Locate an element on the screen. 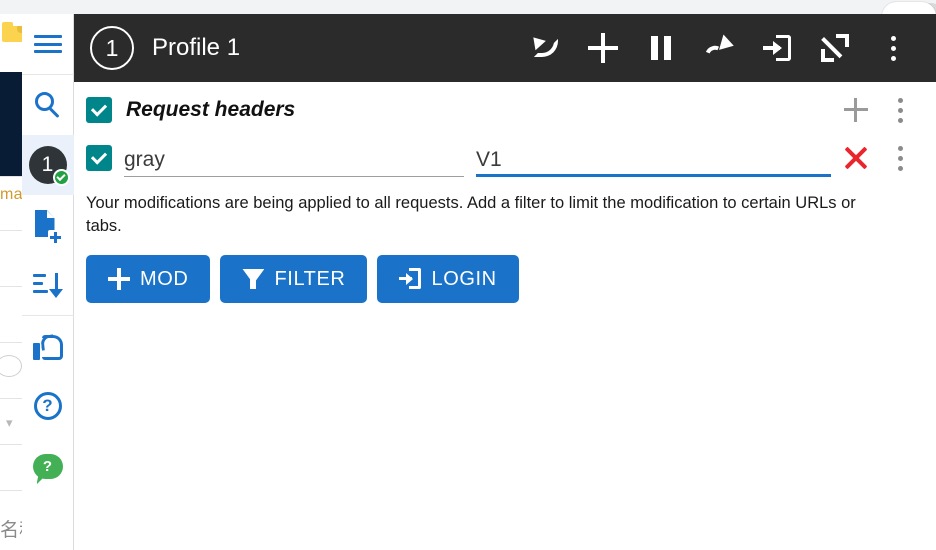  expand-diagonal-icon is located at coordinates (835, 48).